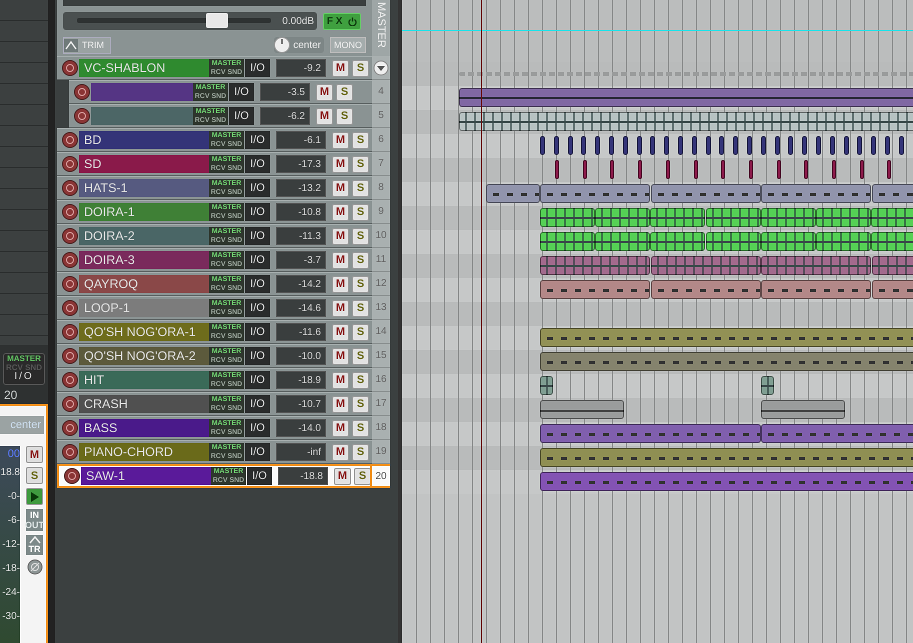 This screenshot has height=643, width=913. Describe the element at coordinates (144, 332) in the screenshot. I see `track-name-field: QO'SH NOG'ORA-1` at that location.